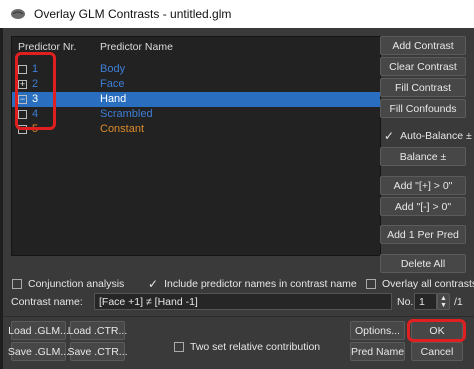 The height and width of the screenshot is (369, 474). What do you see at coordinates (196, 46) in the screenshot?
I see `list-header: Predictor Nr. Predictor Name` at bounding box center [196, 46].